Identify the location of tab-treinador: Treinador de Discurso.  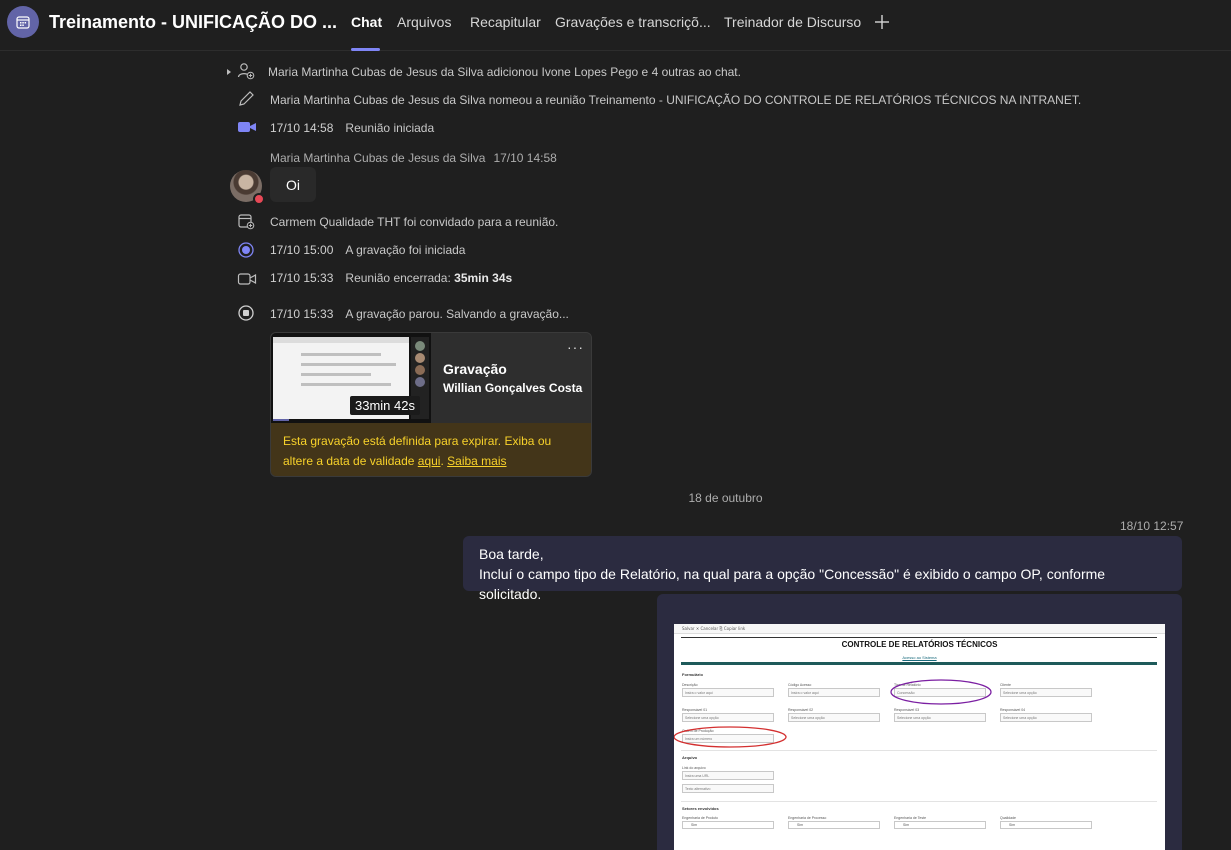
(792, 22).